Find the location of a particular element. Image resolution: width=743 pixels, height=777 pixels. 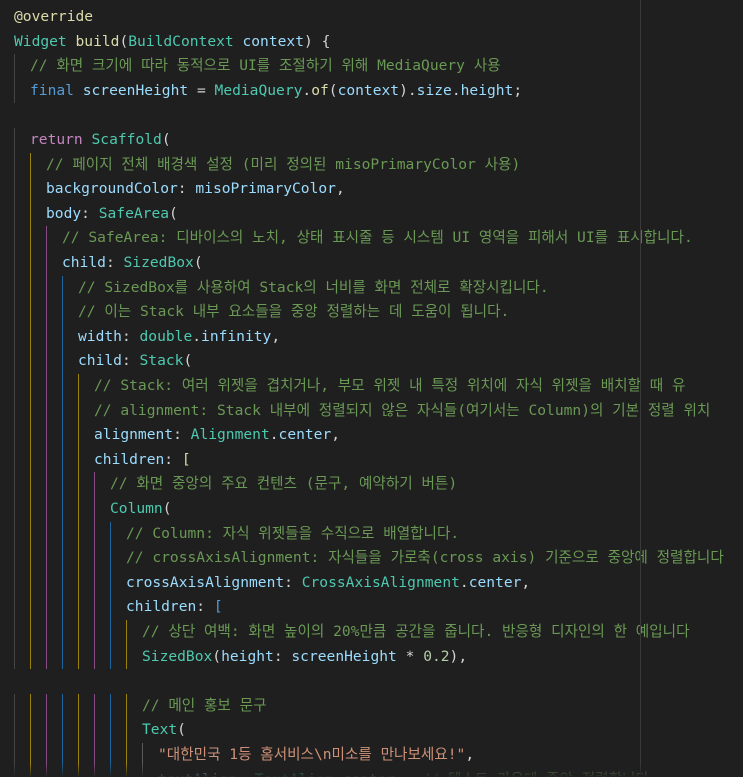

code-token: = is located at coordinates (201, 90).